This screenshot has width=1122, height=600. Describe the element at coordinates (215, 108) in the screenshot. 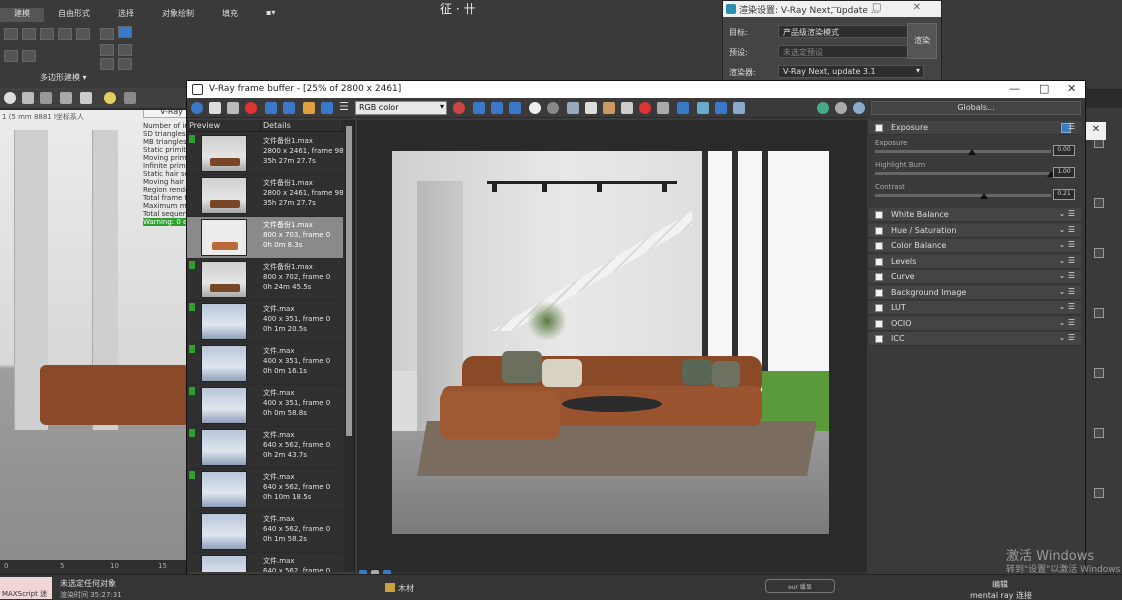

I see `save-icon` at that location.